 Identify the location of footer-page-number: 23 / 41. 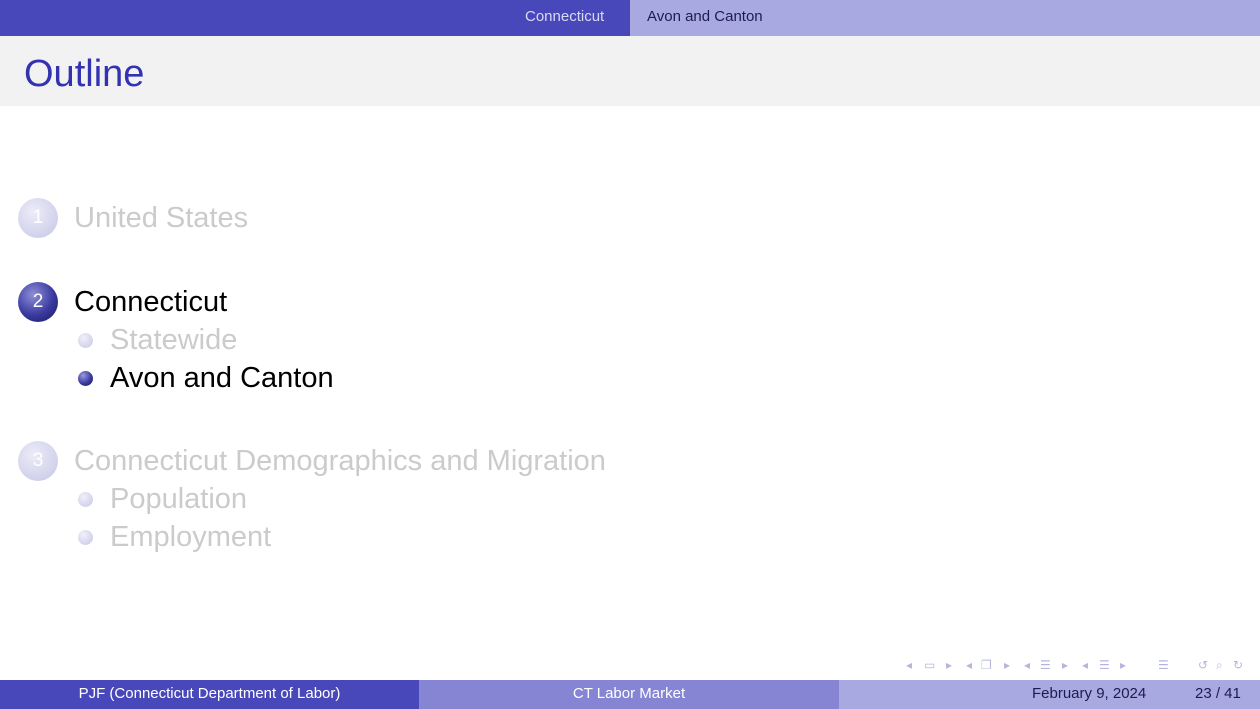
(1218, 693).